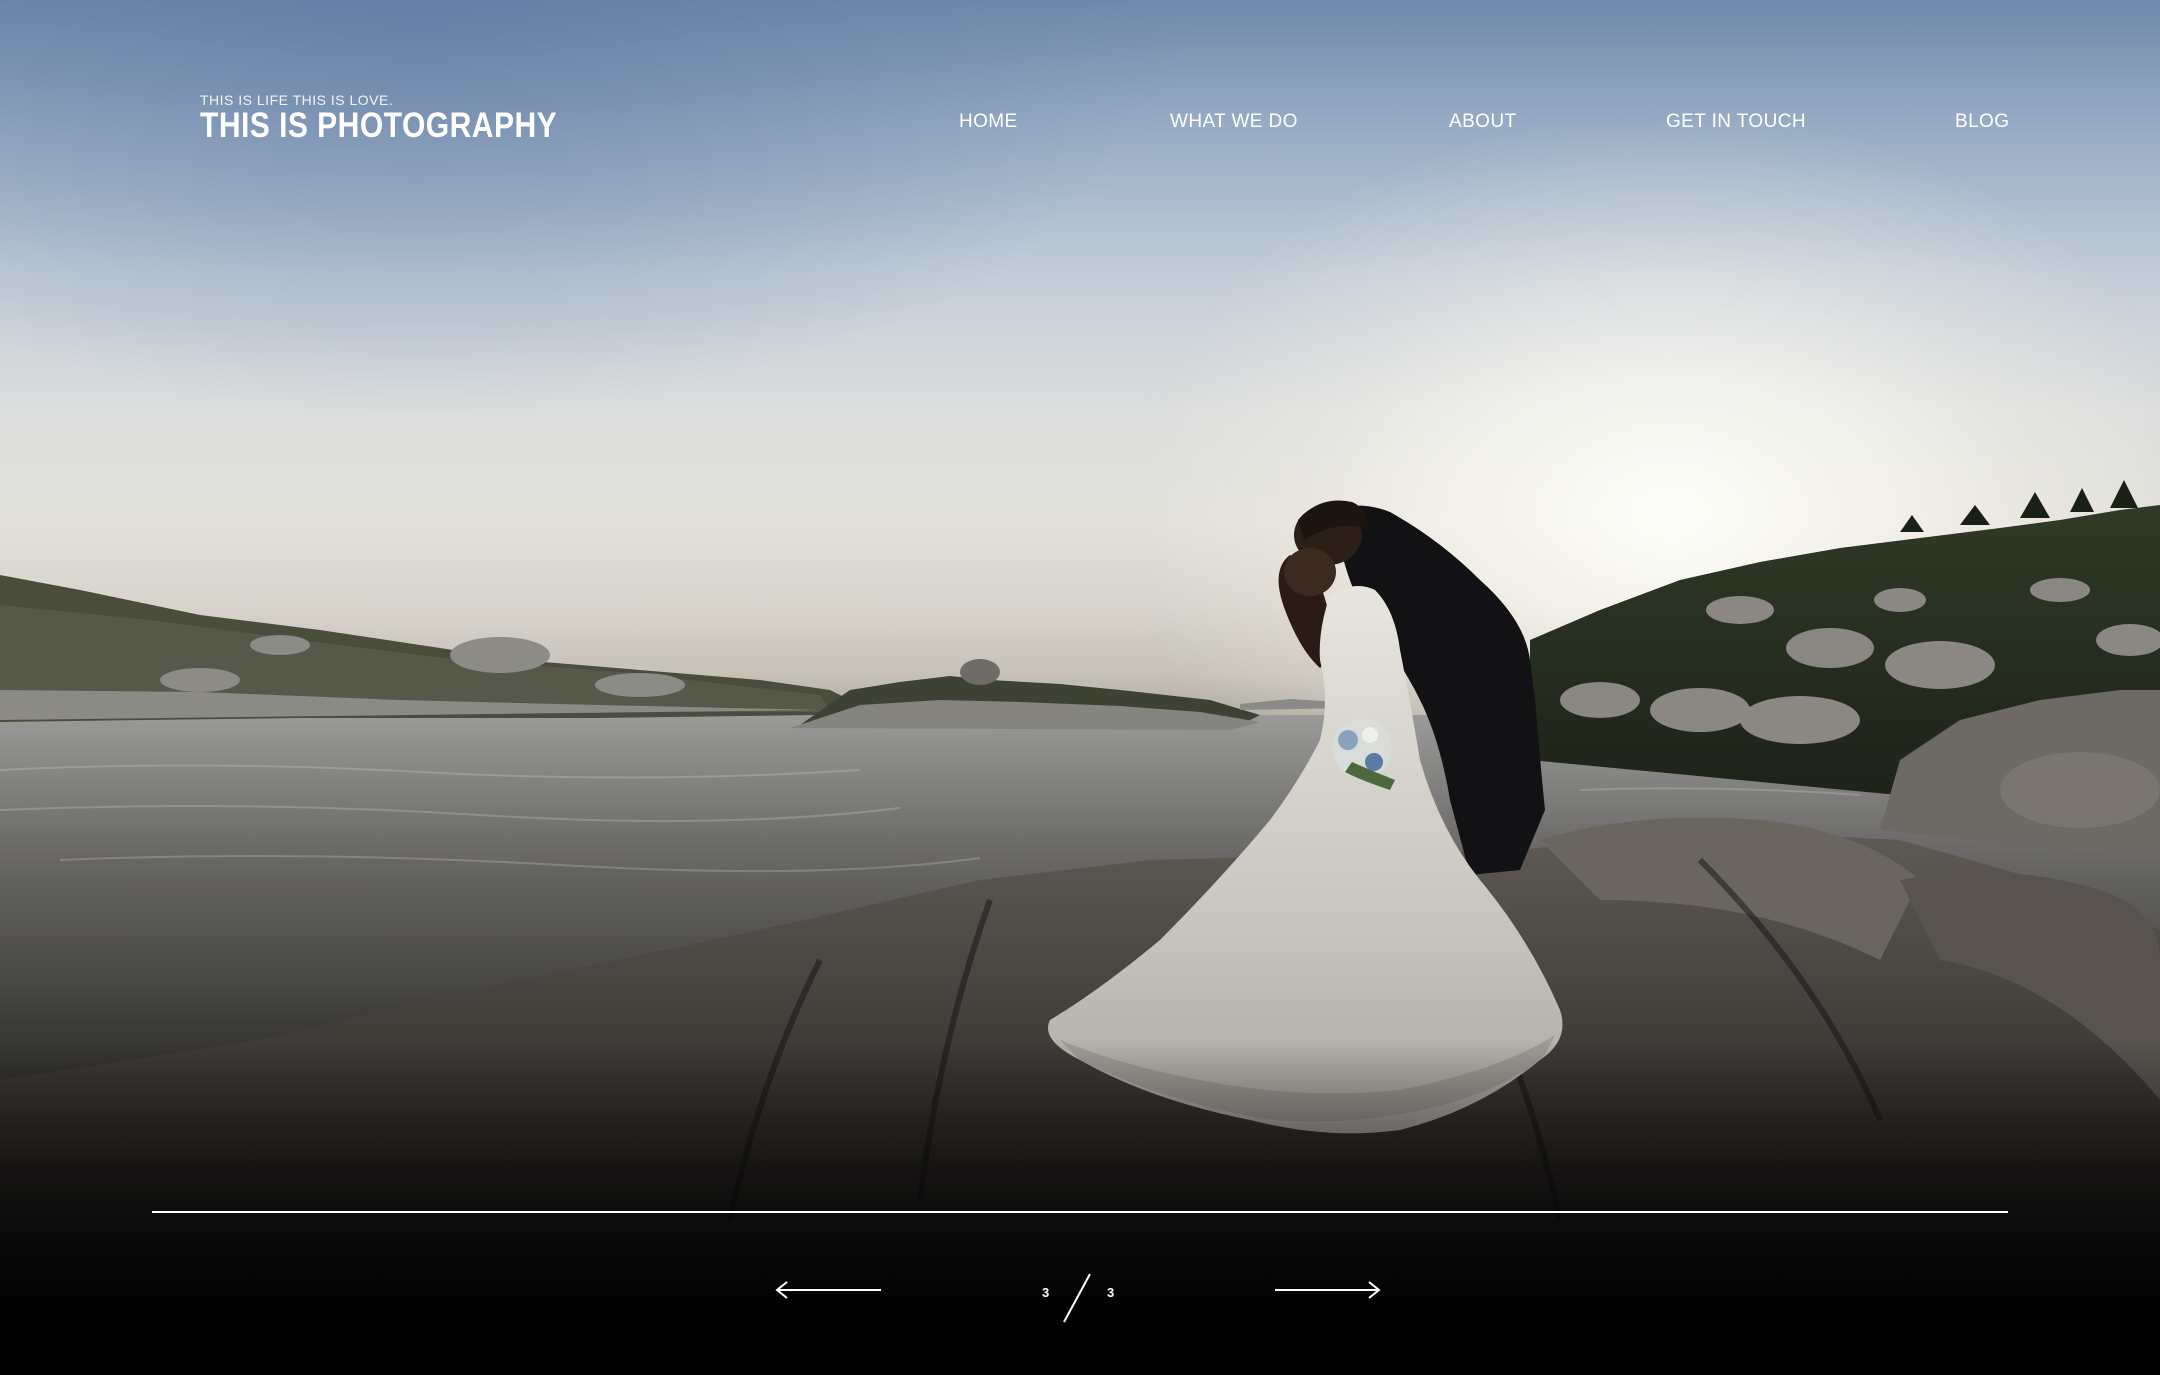 The width and height of the screenshot is (2160, 1375). I want to click on nav-item-about: ABOUT, so click(1482, 122).